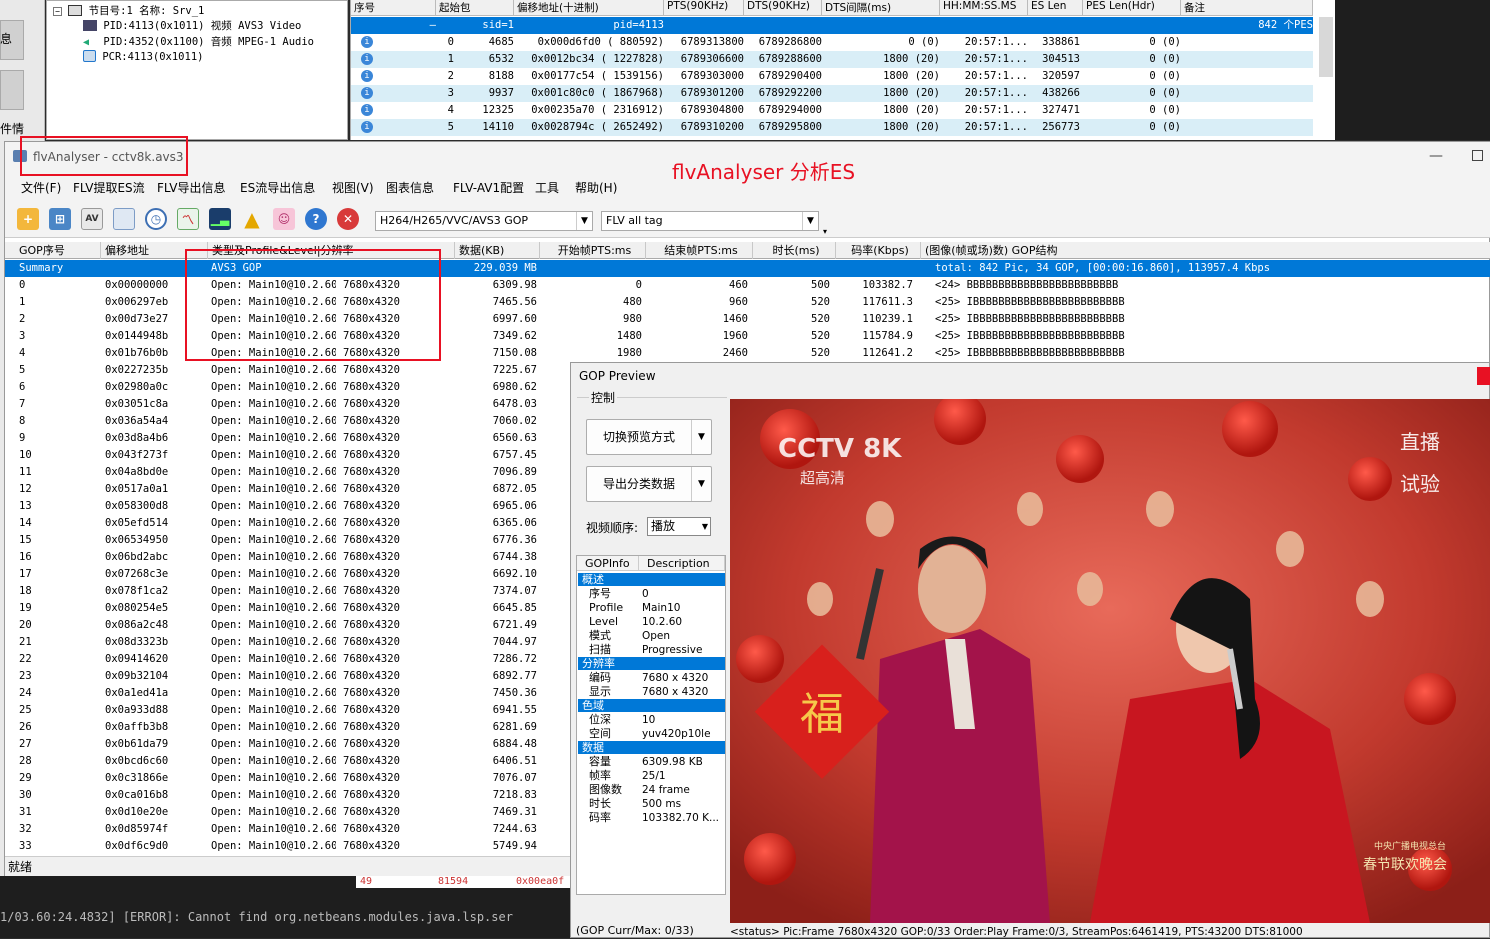  I want to click on windows-icon, so click(124, 219).